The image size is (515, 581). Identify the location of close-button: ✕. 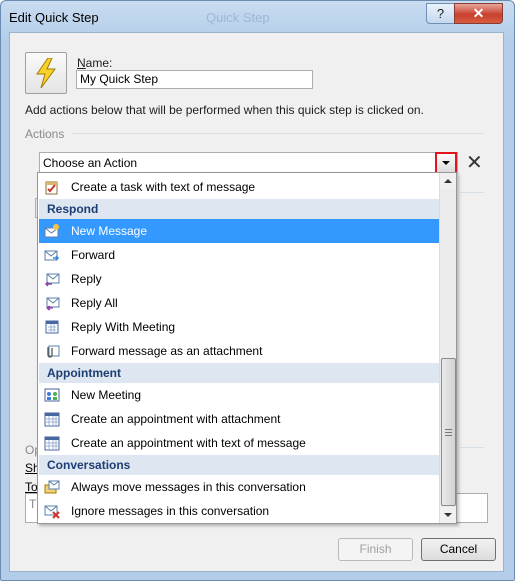
(478, 13).